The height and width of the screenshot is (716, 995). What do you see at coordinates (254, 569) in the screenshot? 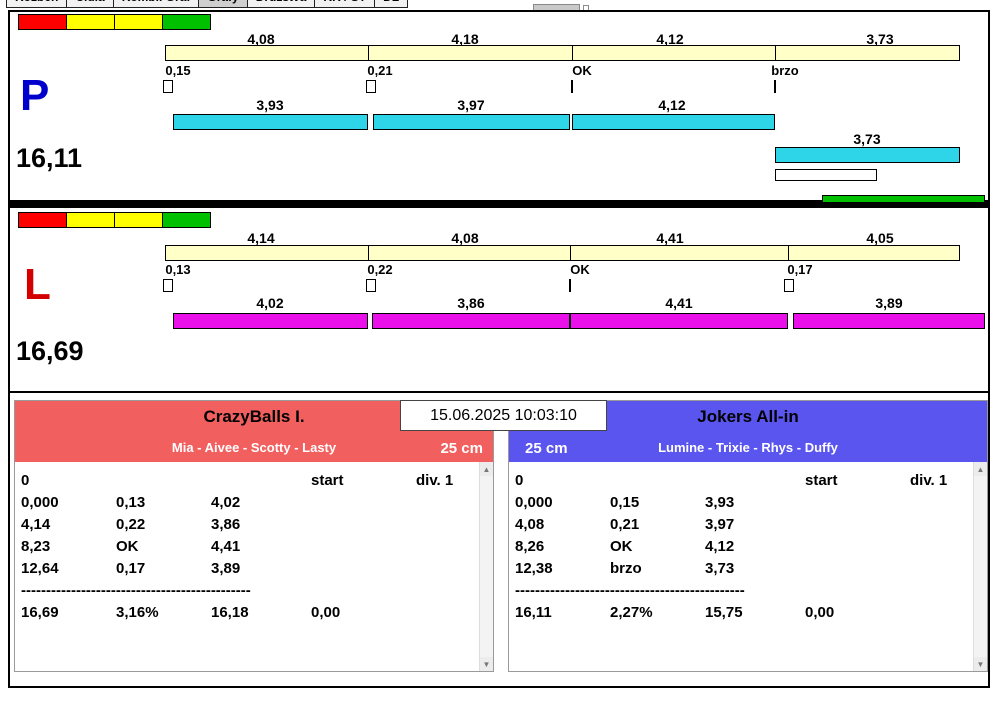
I see `result-row: 12,64 0,17 3,89` at bounding box center [254, 569].